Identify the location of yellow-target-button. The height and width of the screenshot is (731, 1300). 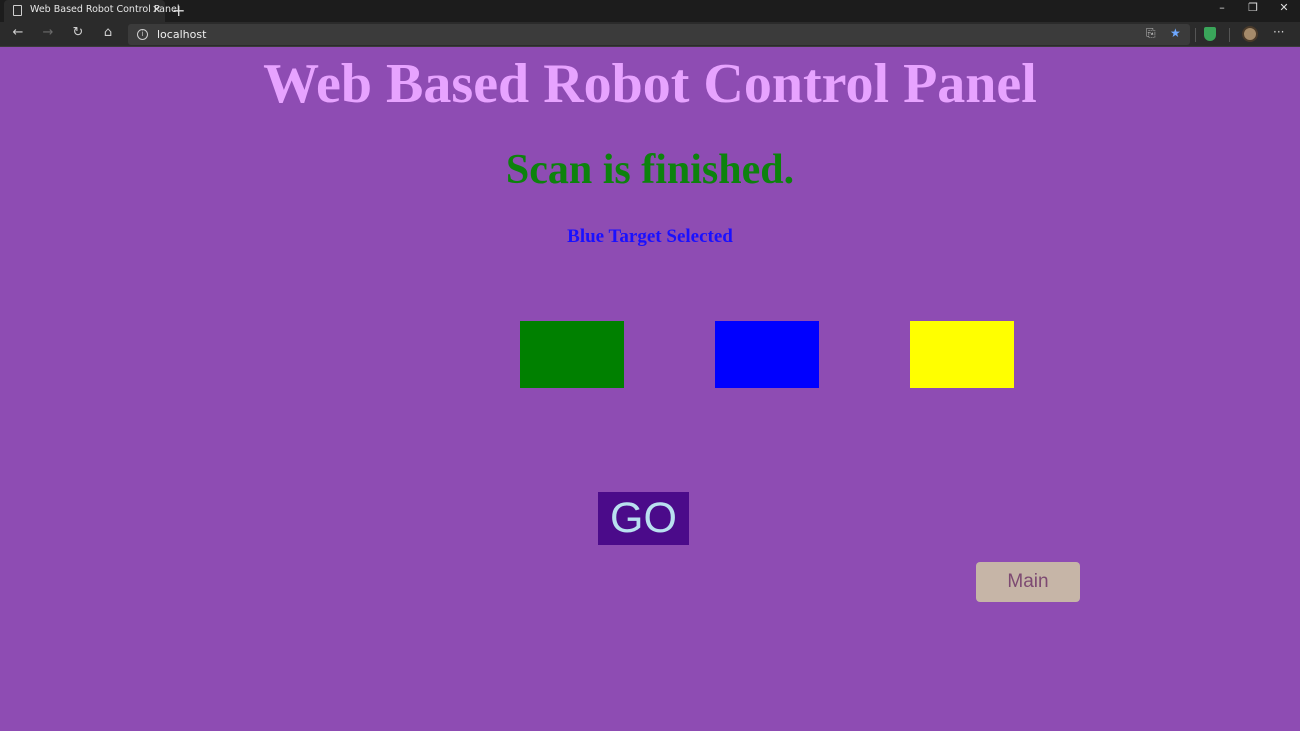
(962, 354).